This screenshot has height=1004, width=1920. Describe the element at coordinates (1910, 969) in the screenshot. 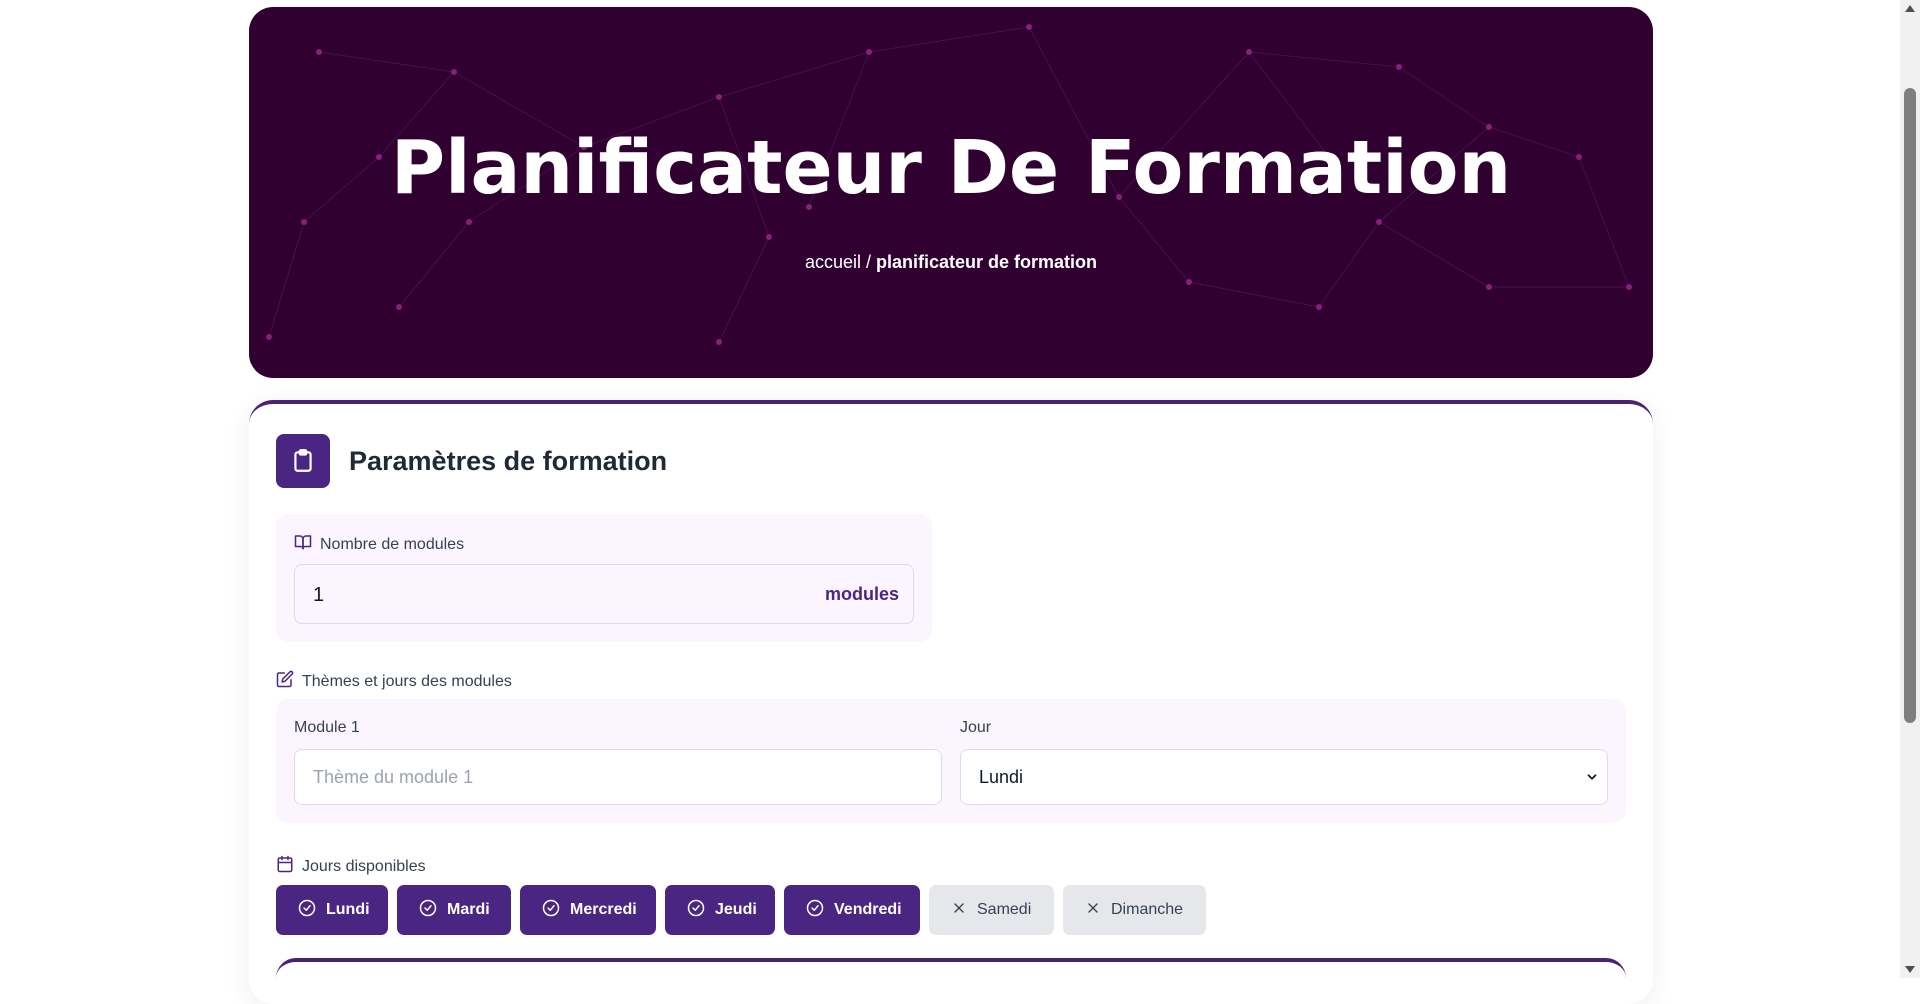

I see `scroll-down-icon` at that location.